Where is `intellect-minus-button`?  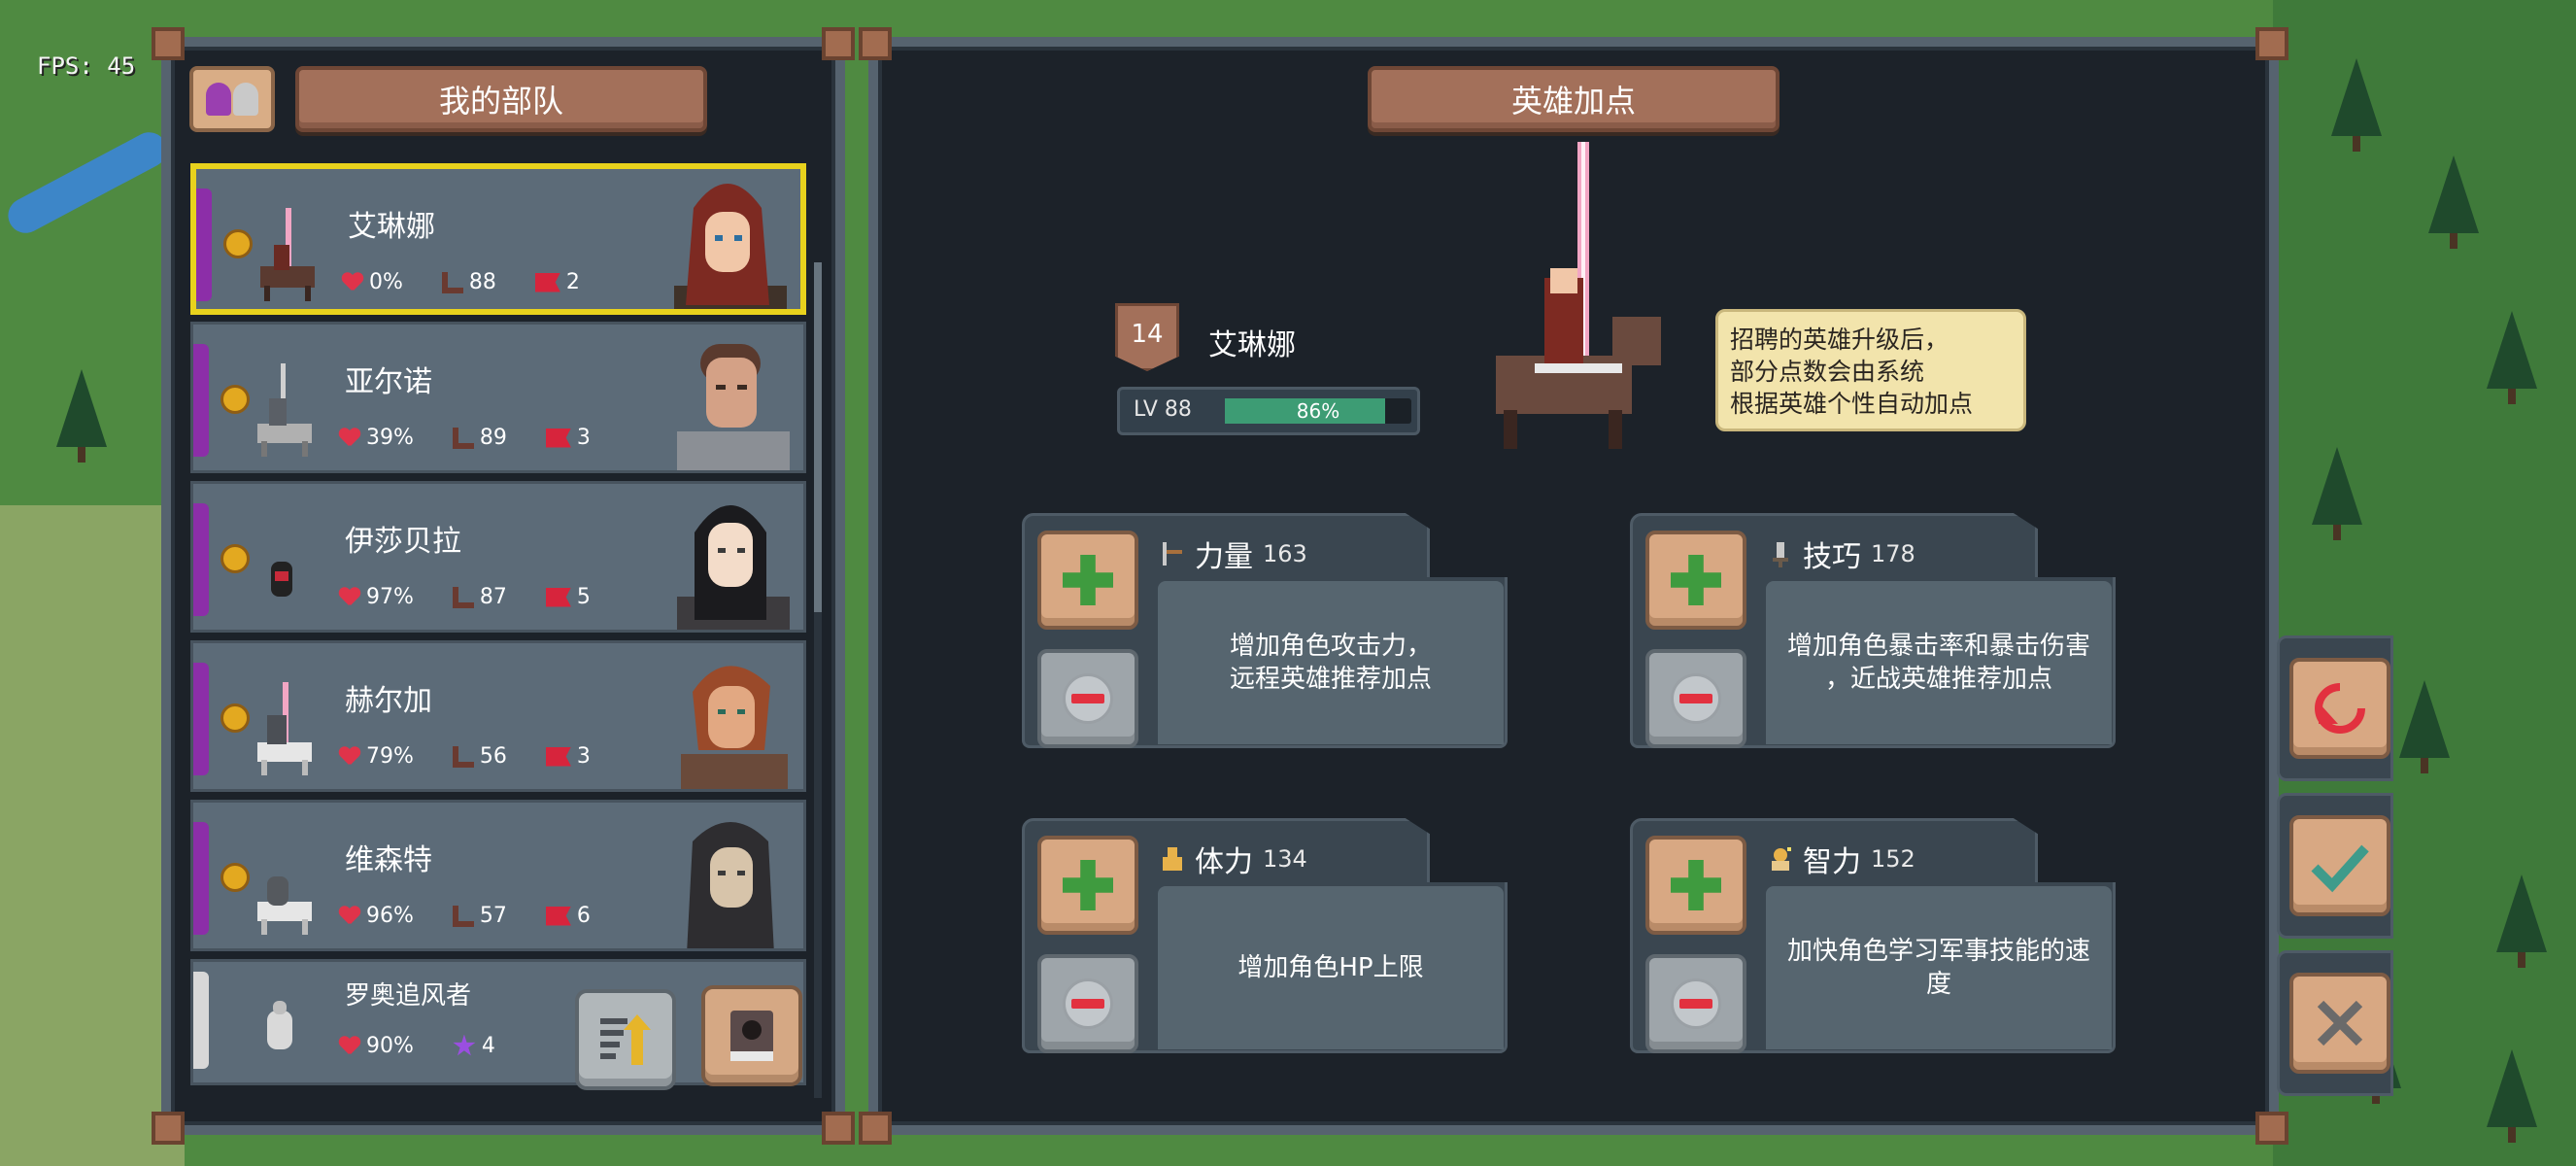 intellect-minus-button is located at coordinates (1695, 1003).